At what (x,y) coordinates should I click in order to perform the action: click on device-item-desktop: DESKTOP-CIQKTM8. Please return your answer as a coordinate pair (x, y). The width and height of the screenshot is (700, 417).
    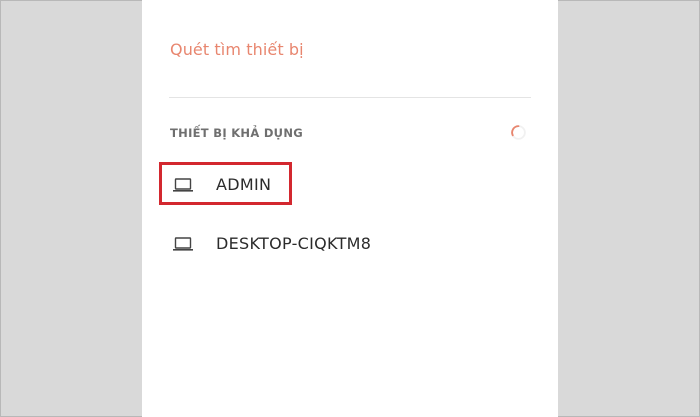
    Looking at the image, I should click on (351, 244).